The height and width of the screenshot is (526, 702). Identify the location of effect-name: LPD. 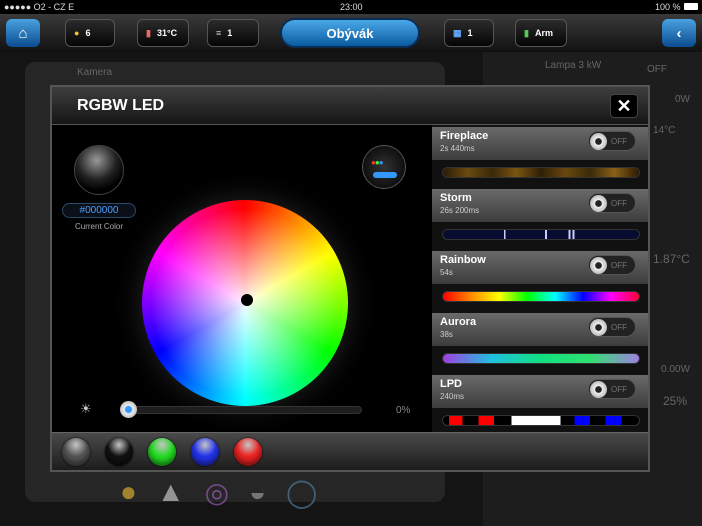
(451, 384).